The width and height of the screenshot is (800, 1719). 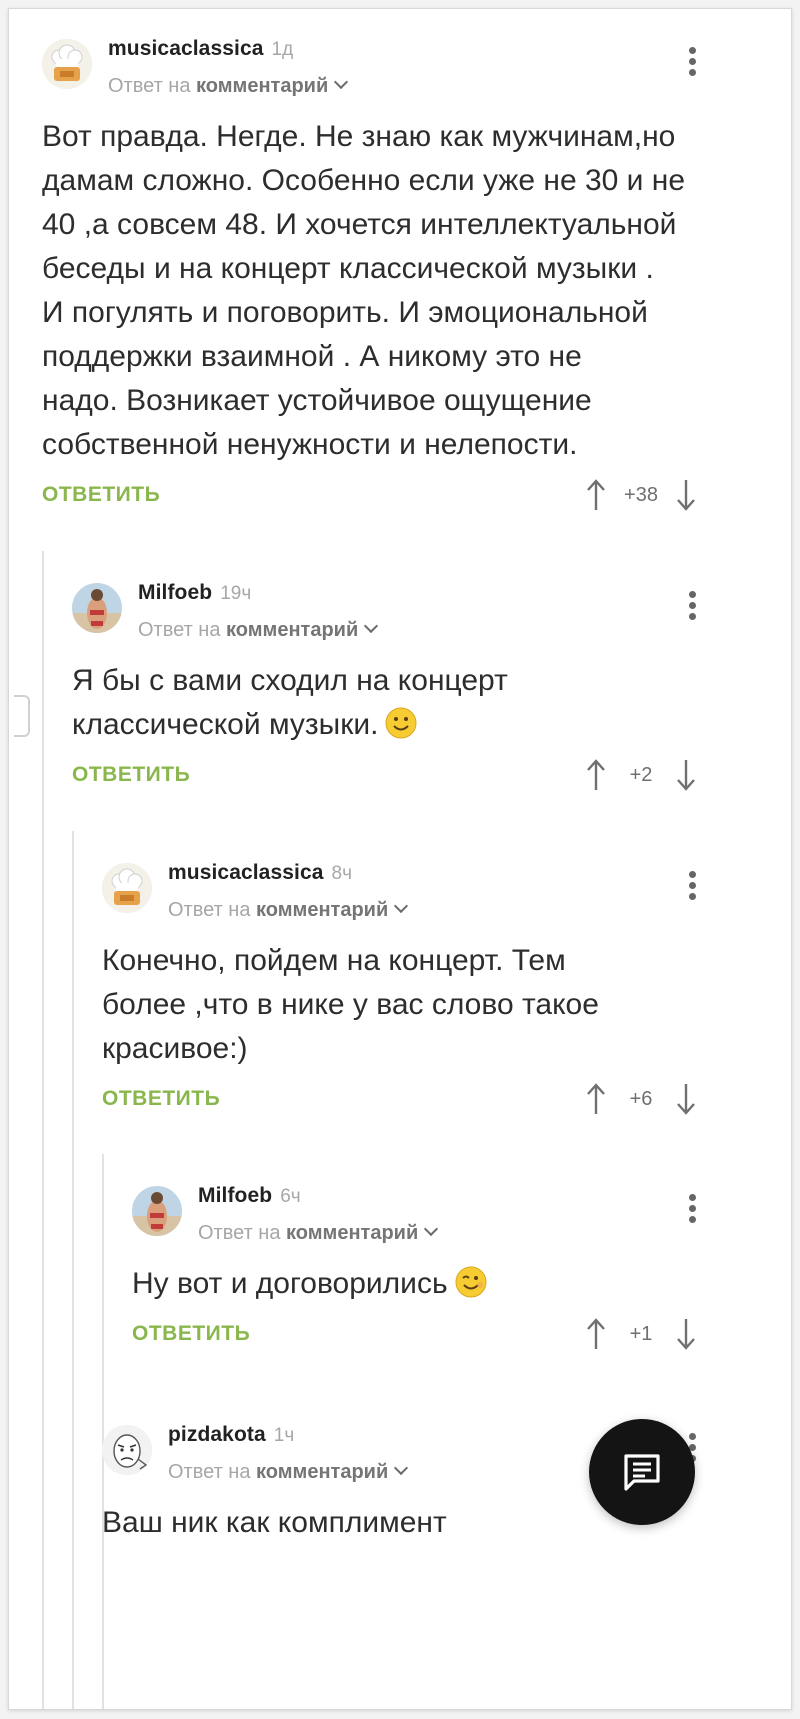 I want to click on comment-meta: Milfoeb 6ч Ответ на комментарий, so click(x=318, y=1214).